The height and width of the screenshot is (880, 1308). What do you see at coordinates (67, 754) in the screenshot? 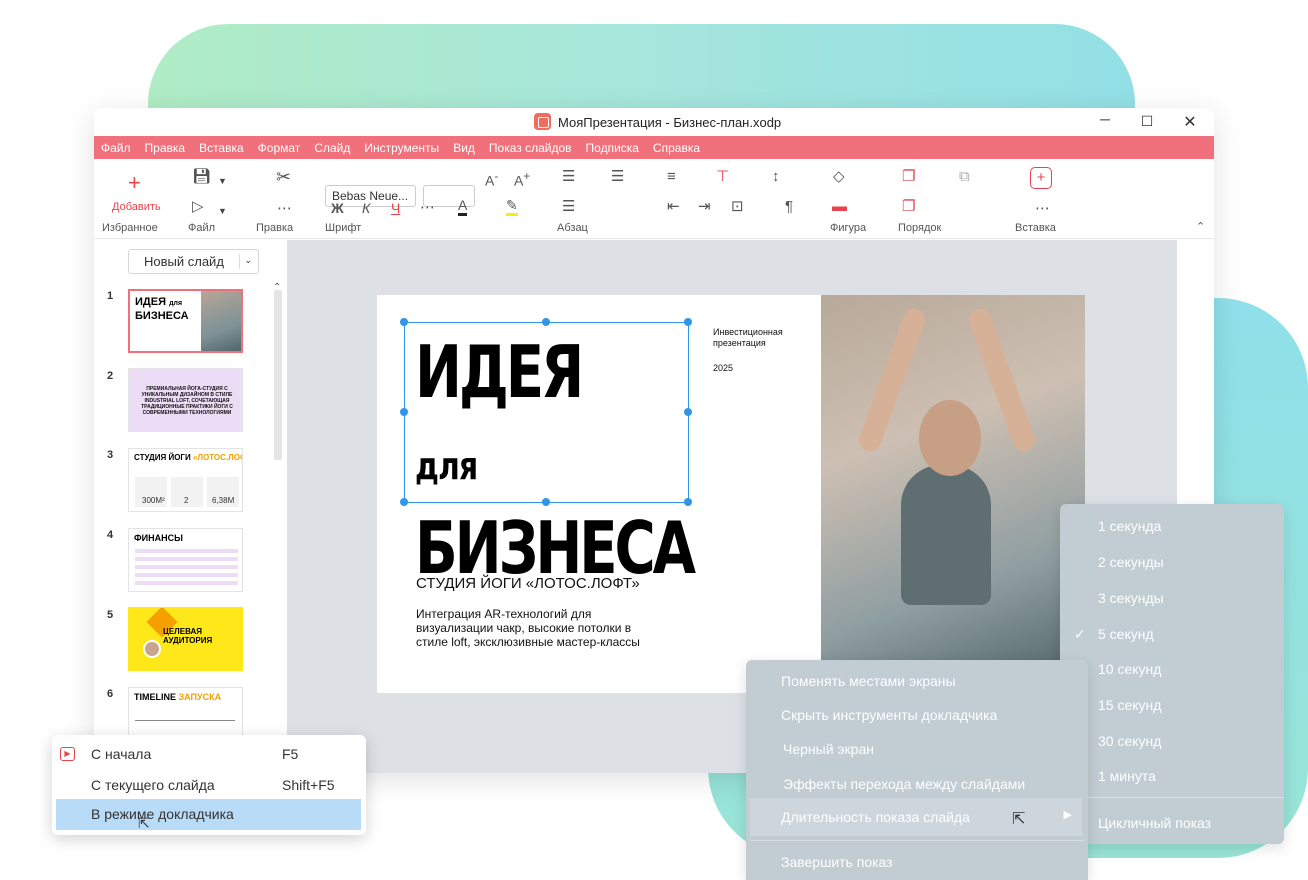
I see `play-icon: ▶` at bounding box center [67, 754].